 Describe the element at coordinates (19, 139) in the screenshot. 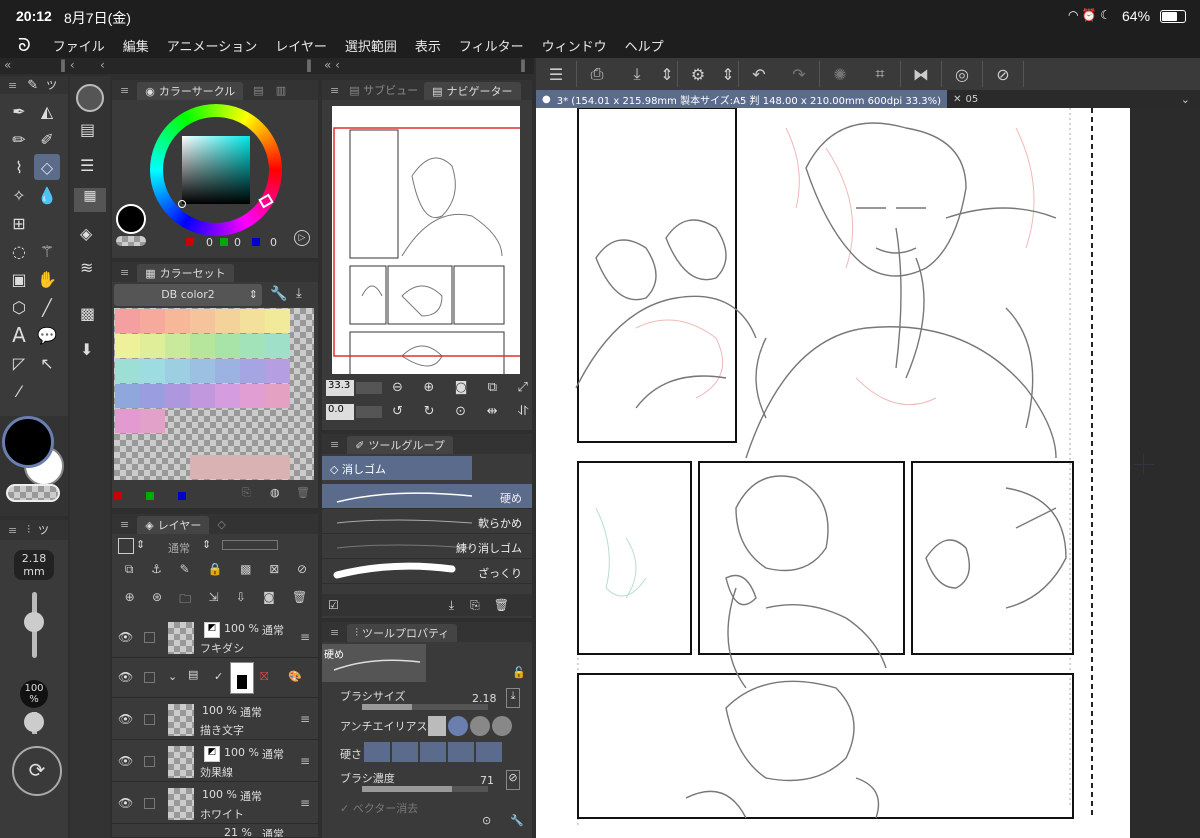

I see `pencil-tool-icon: ✏` at that location.